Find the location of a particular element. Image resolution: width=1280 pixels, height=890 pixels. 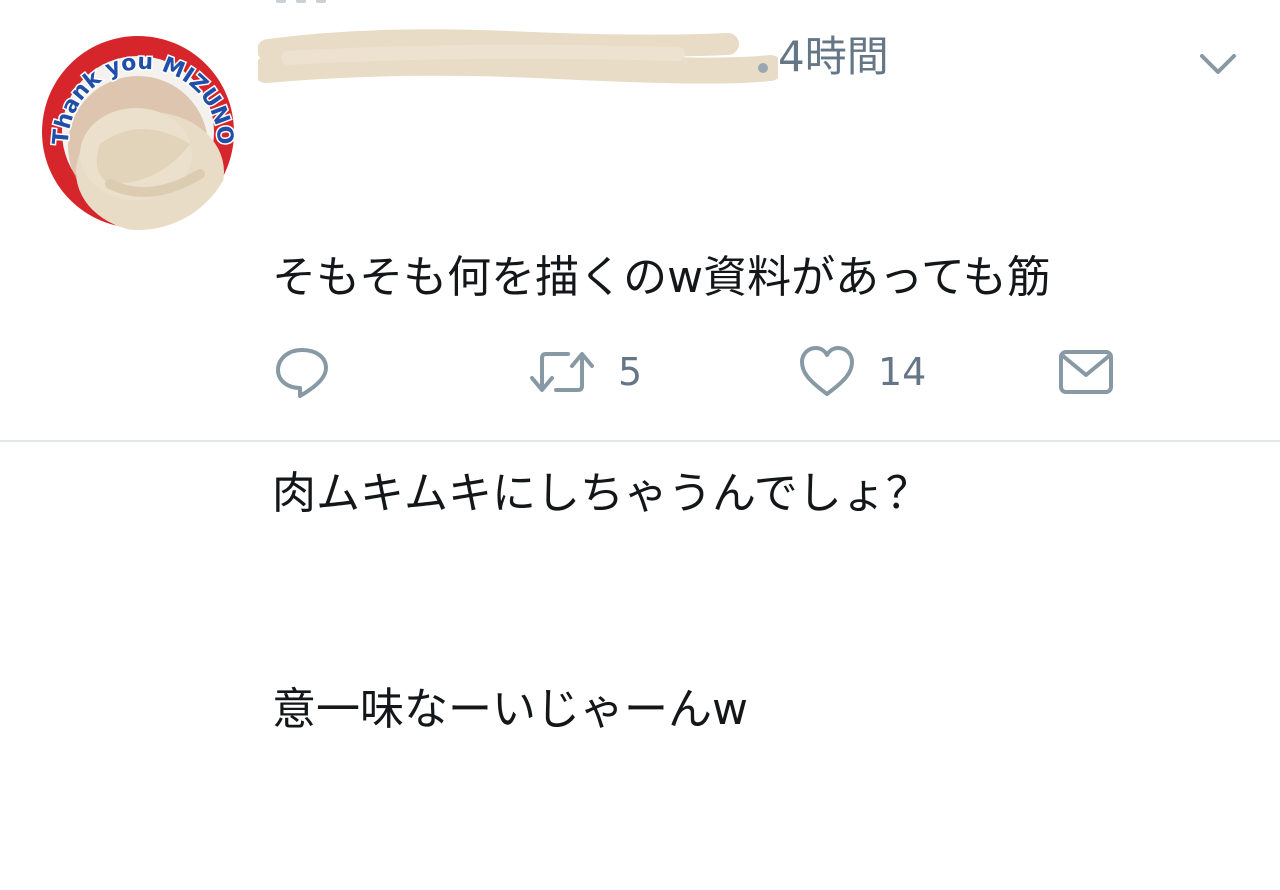

tweet-actions: 5 14 is located at coordinates (640, 372).